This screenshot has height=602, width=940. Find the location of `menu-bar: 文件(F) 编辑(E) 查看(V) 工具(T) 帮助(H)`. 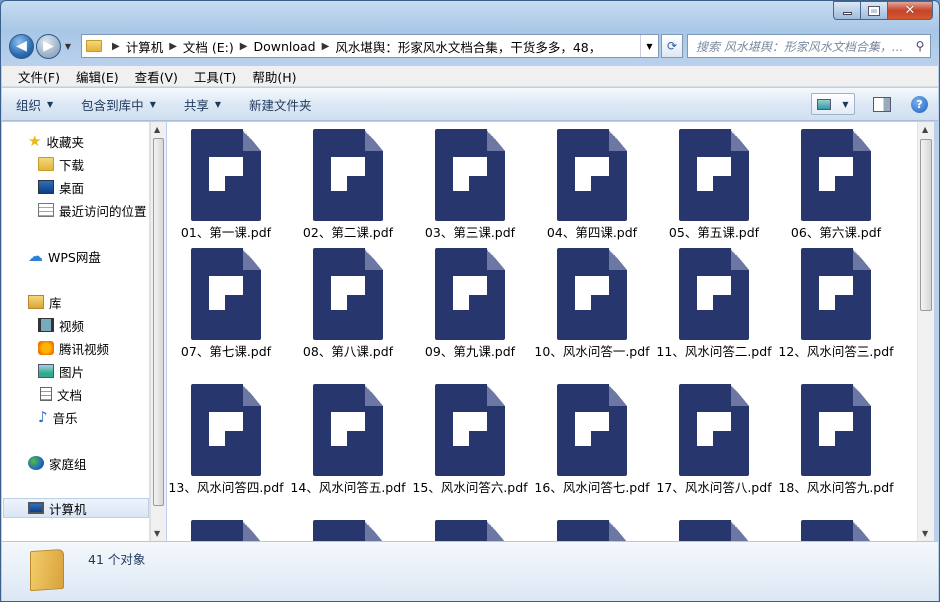

menu-bar: 文件(F) 编辑(E) 查看(V) 工具(T) 帮助(H) is located at coordinates (470, 76).